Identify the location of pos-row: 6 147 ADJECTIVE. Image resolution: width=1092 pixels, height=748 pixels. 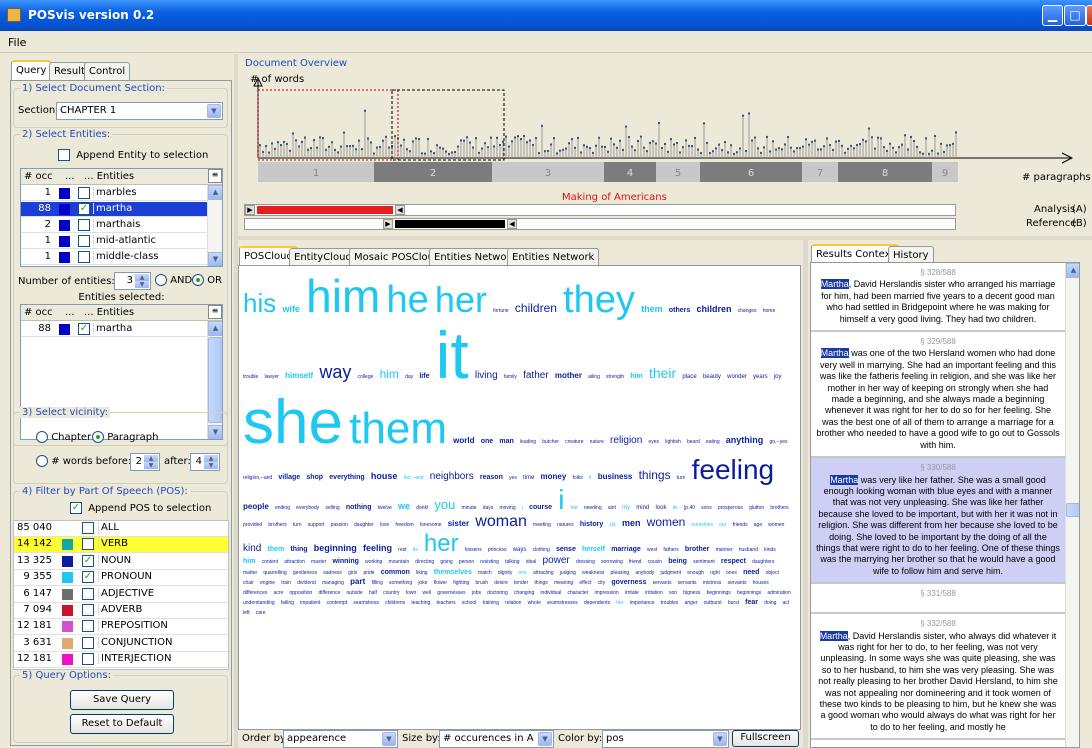
(121, 595).